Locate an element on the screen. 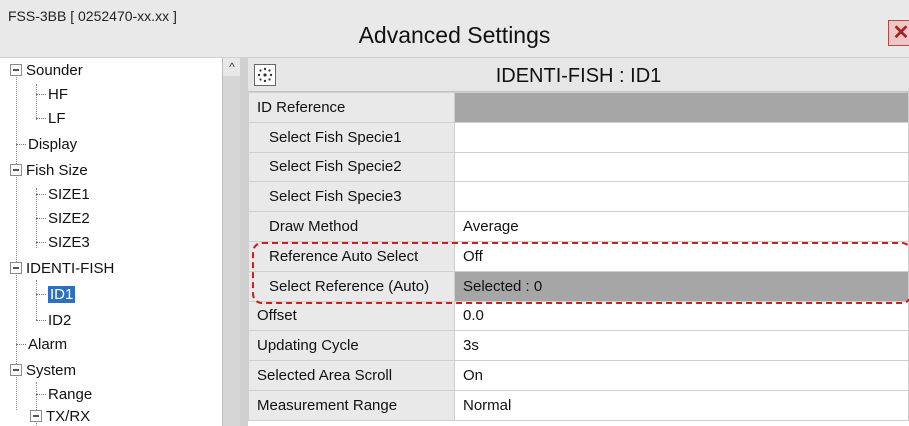 This screenshot has width=909, height=426. tree-item-id2: ID2 is located at coordinates (53, 320).